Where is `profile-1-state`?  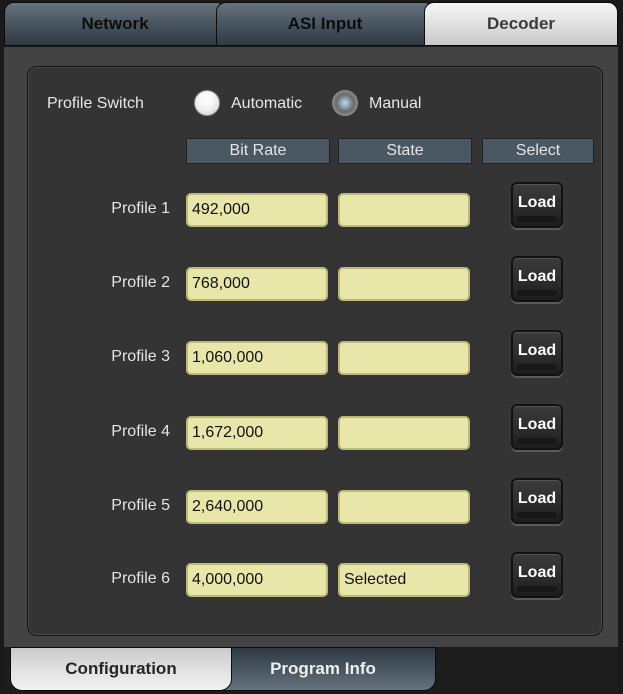 profile-1-state is located at coordinates (404, 210).